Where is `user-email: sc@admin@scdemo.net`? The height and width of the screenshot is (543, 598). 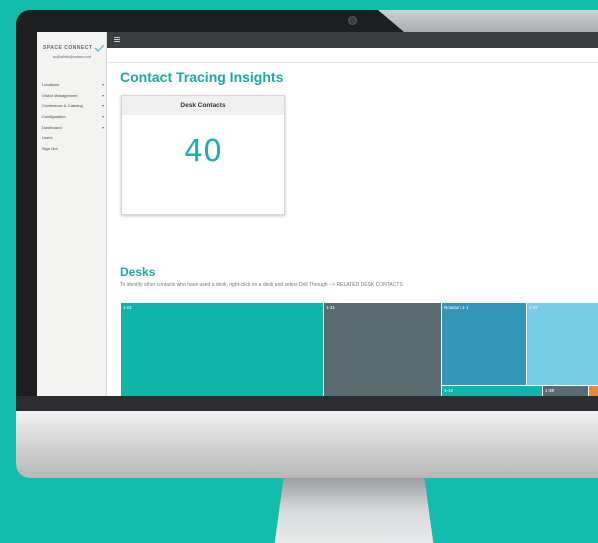
user-email: sc@admin@scdemo.net is located at coordinates (72, 57).